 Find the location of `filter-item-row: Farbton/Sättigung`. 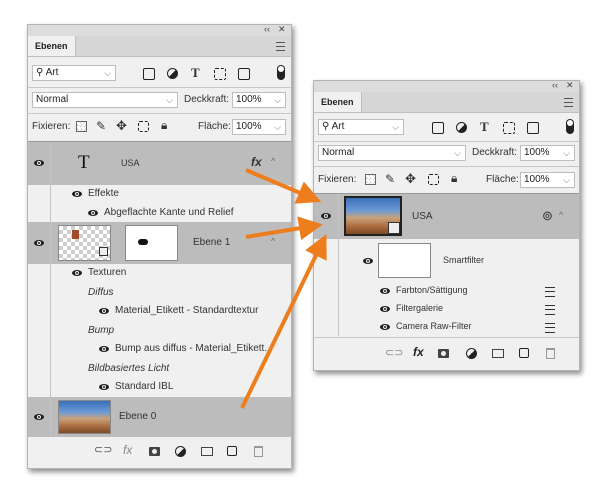

filter-item-row: Farbton/Sättigung is located at coordinates (446, 291).